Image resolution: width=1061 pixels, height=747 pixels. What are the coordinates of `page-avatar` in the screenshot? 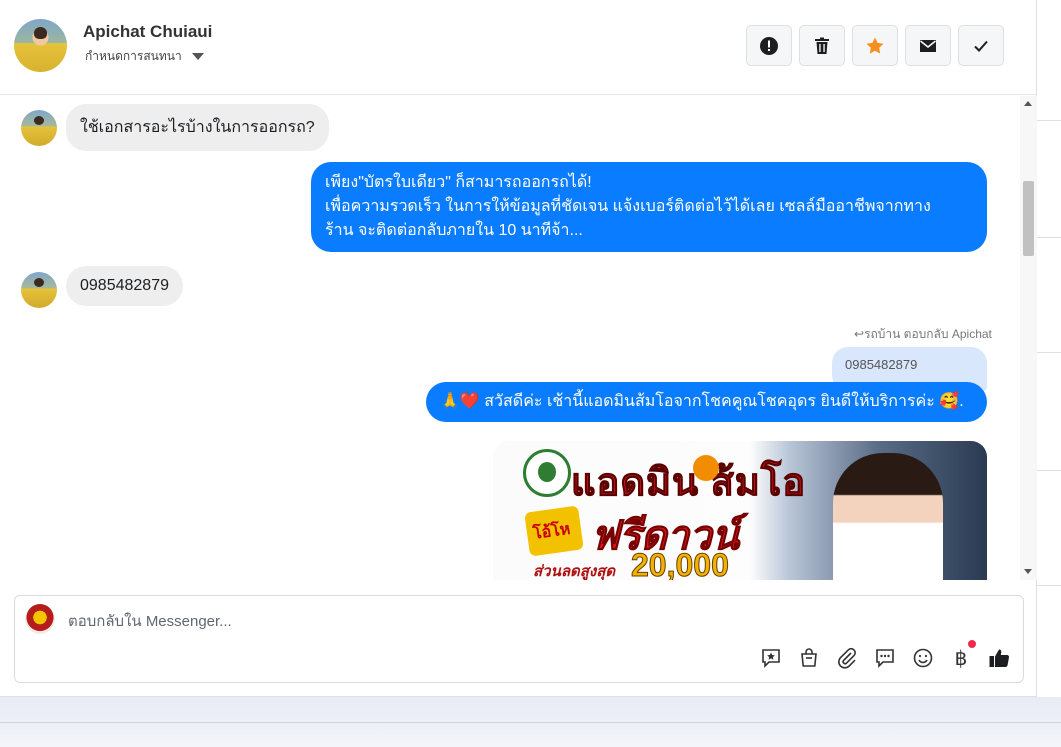 It's located at (40, 619).